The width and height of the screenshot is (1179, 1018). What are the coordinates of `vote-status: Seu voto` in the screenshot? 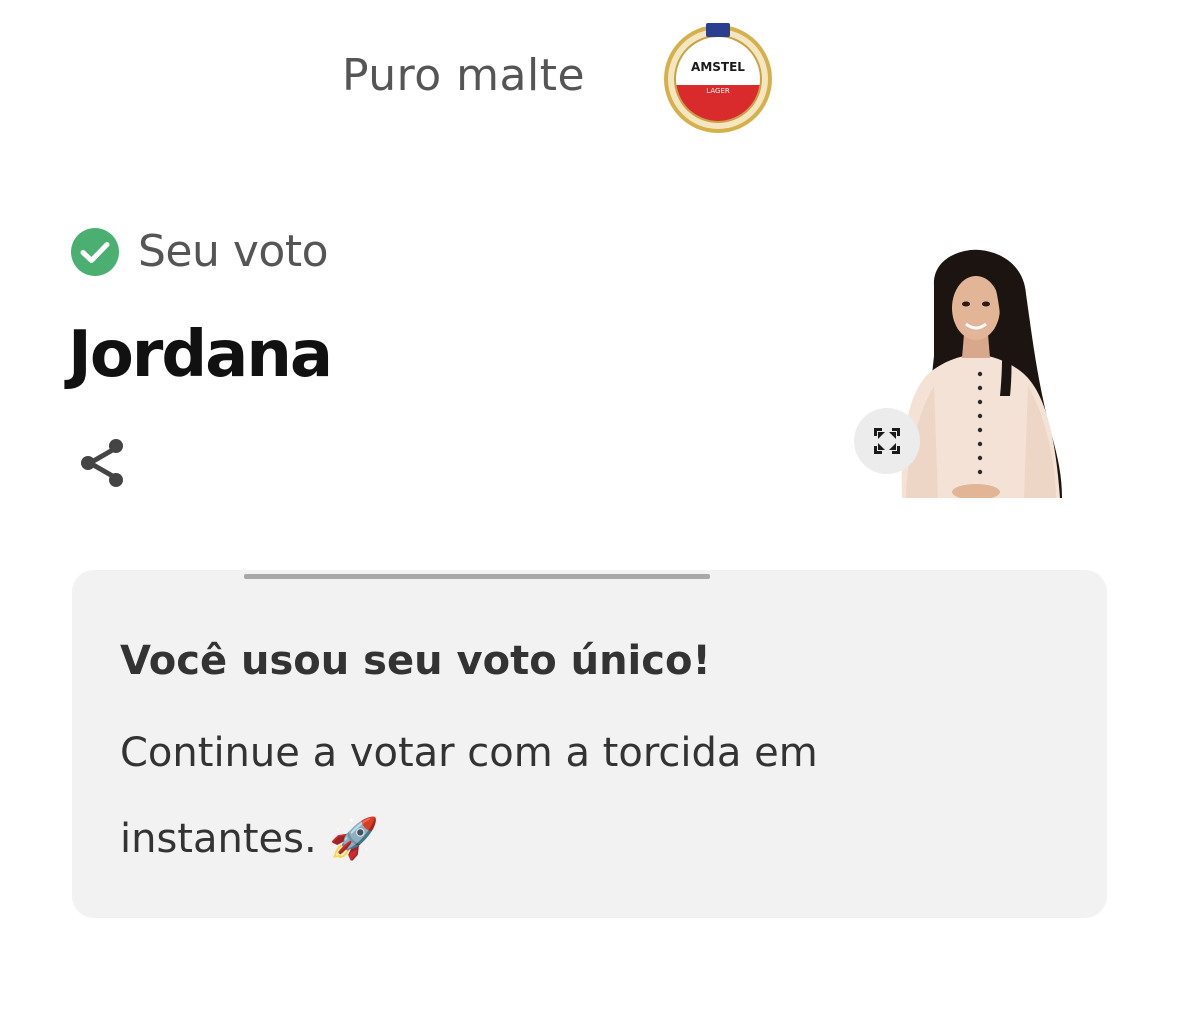 It's located at (199, 251).